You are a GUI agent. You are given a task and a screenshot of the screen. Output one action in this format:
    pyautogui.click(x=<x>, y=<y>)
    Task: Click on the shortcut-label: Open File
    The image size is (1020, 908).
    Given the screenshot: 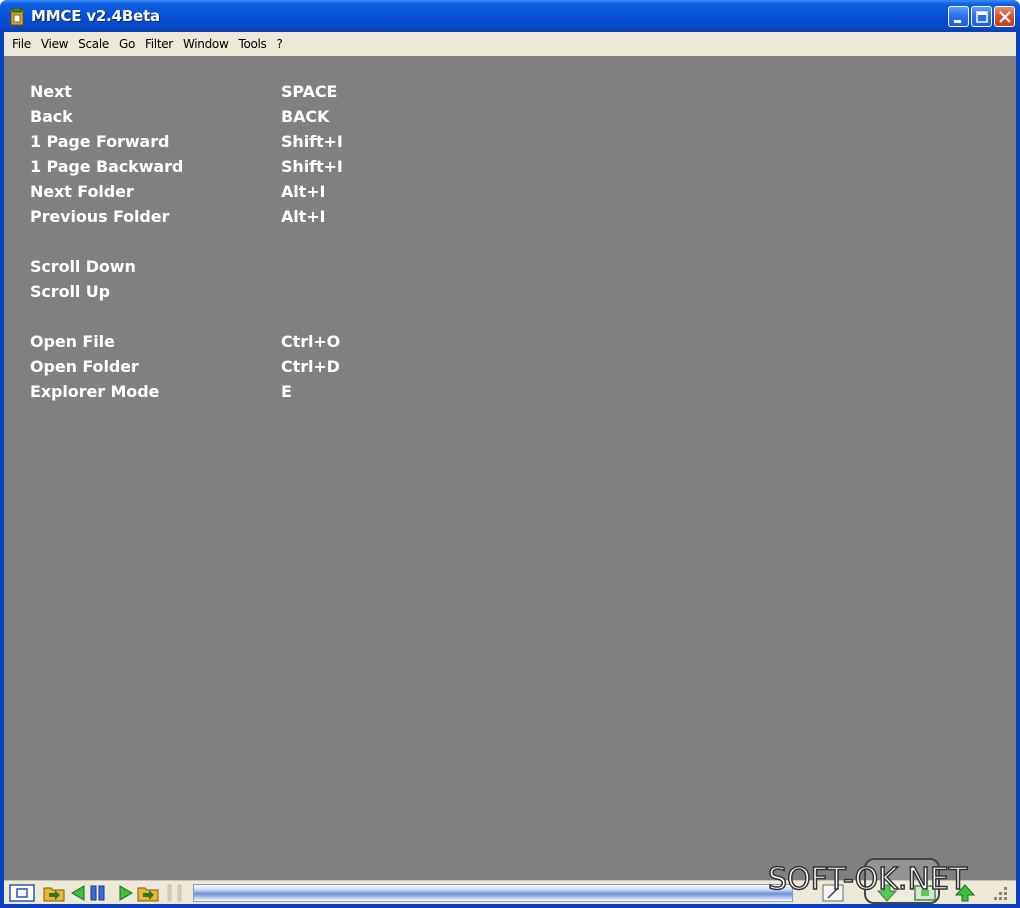 What is the action you would take?
    pyautogui.click(x=72, y=341)
    